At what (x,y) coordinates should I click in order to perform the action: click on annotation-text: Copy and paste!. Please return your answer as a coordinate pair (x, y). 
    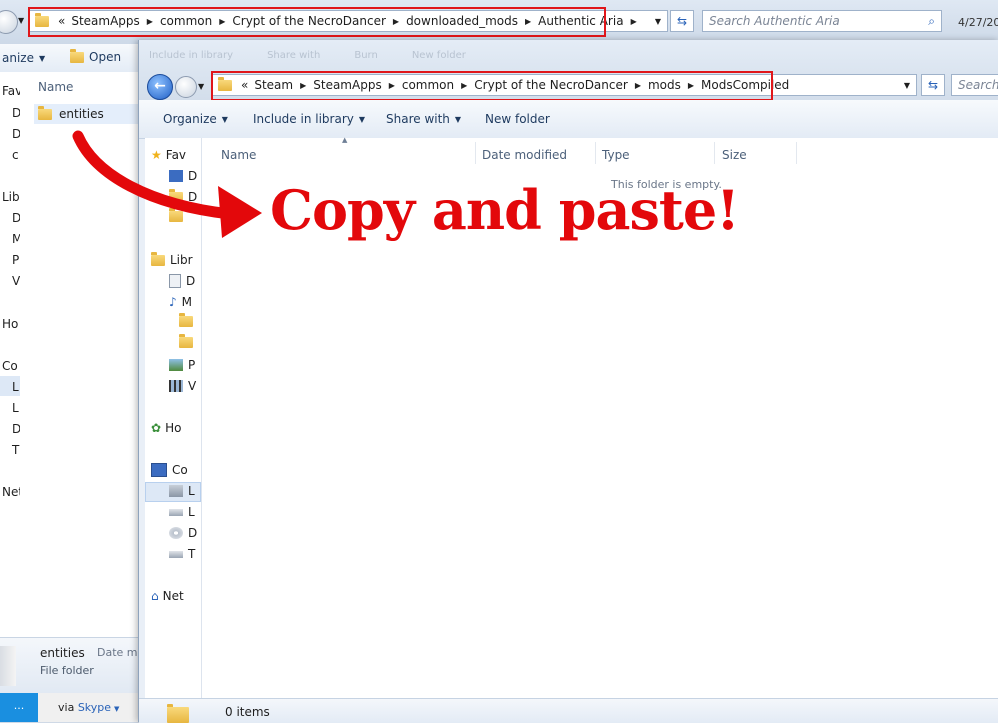
    Looking at the image, I should click on (505, 210).